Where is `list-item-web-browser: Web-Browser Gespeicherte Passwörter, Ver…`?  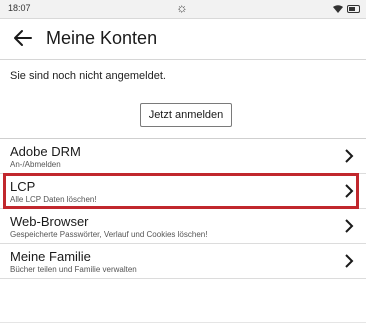
list-item-web-browser: Web-Browser Gespeicherte Passwörter, Ver… is located at coordinates (183, 226).